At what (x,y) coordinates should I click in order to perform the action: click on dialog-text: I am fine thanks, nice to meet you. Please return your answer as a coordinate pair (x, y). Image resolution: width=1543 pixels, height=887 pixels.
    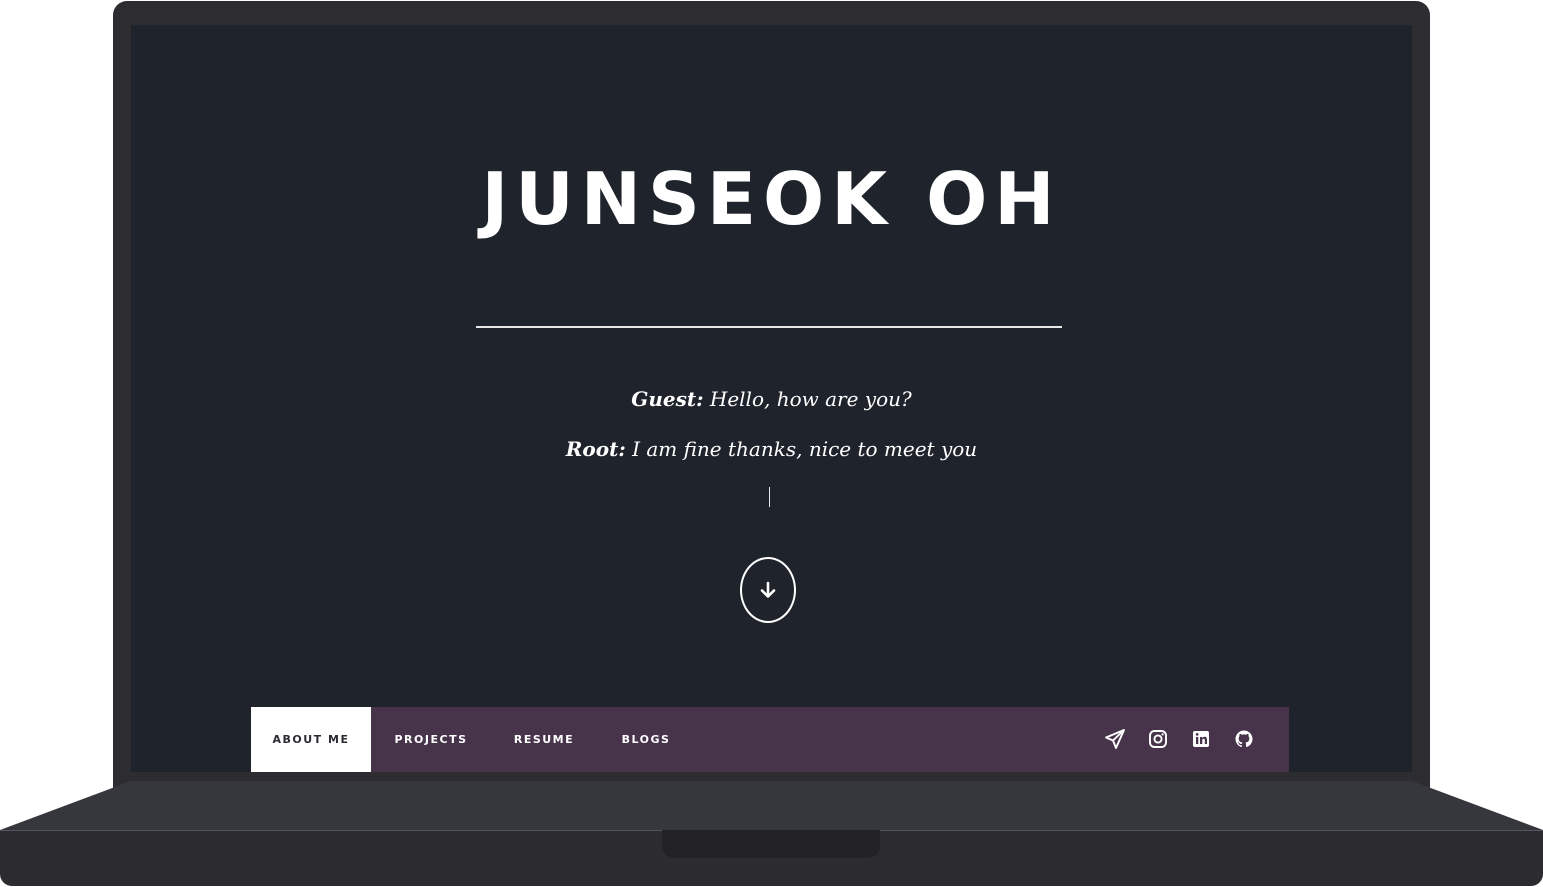
    Looking at the image, I should click on (801, 449).